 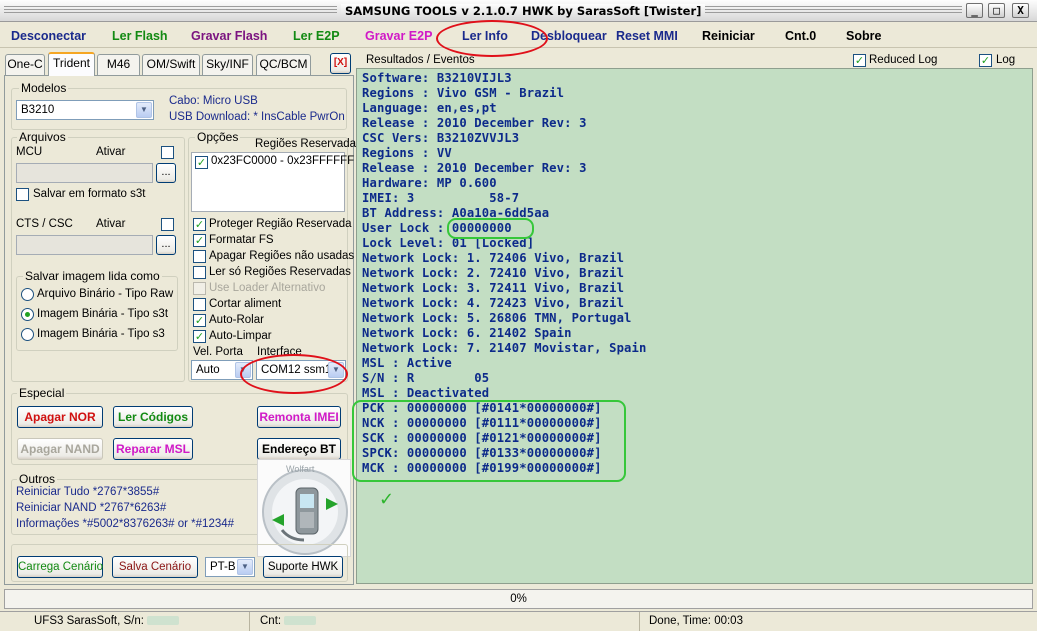 I want to click on close-button: X, so click(x=1020, y=10).